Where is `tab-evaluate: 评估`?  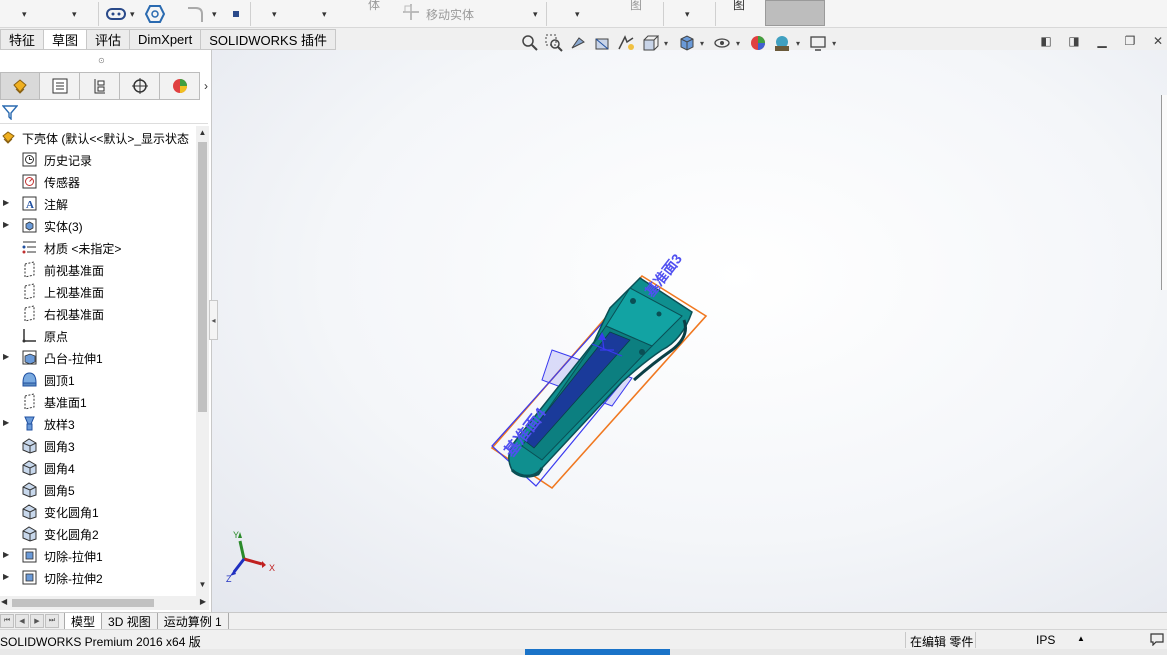 tab-evaluate: 评估 is located at coordinates (109, 39).